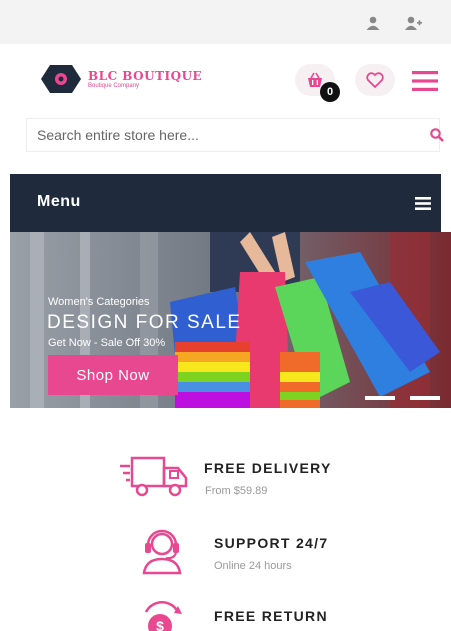 The height and width of the screenshot is (631, 451). What do you see at coordinates (253, 566) in the screenshot?
I see `feature-subtitle: Online 24 hours` at bounding box center [253, 566].